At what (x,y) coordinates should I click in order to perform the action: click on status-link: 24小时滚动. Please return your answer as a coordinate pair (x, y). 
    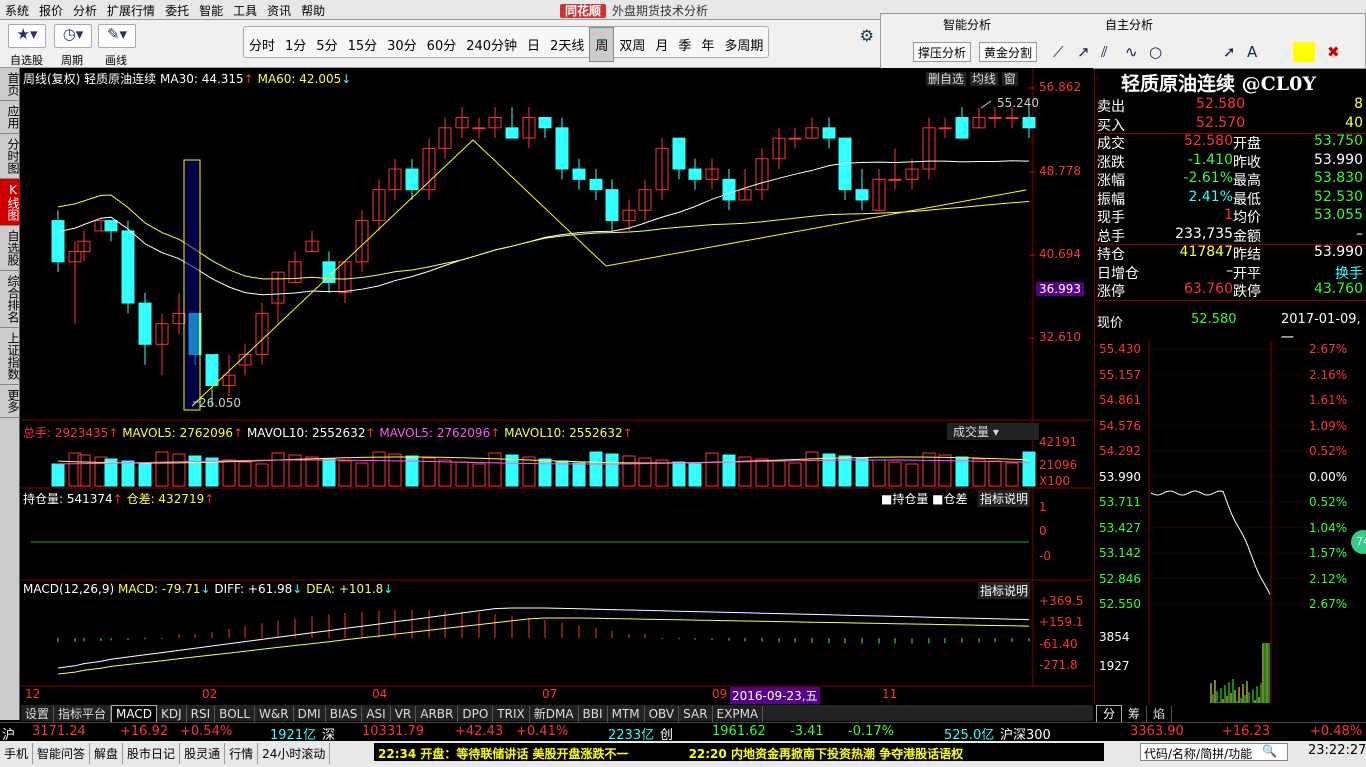
    Looking at the image, I should click on (294, 753).